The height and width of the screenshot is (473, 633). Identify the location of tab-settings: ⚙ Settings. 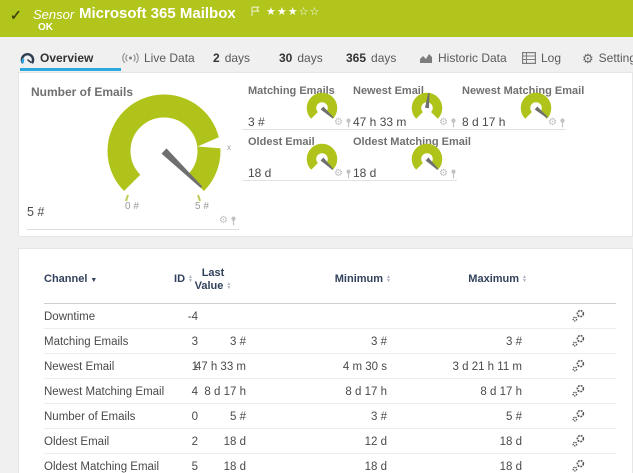
(607, 58).